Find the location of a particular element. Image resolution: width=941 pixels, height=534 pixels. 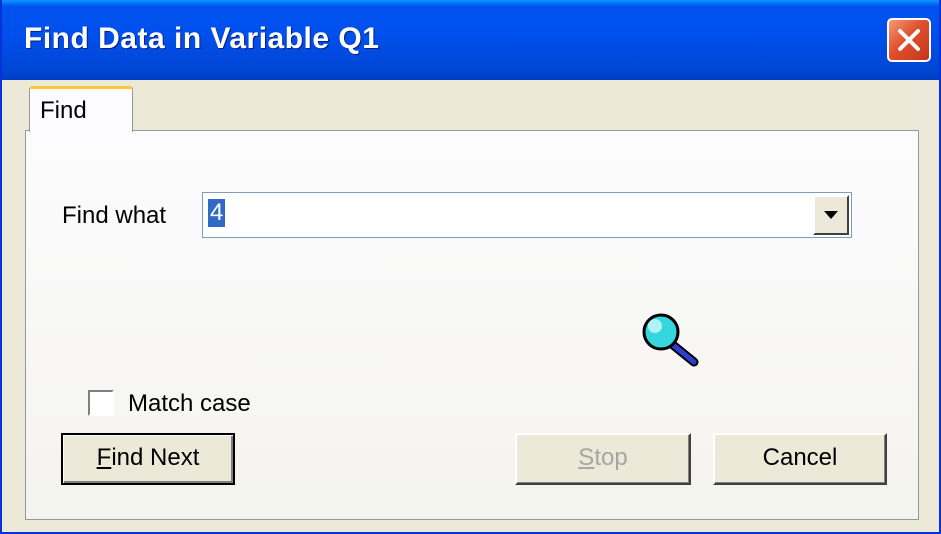

dropdown-button is located at coordinates (831, 215).